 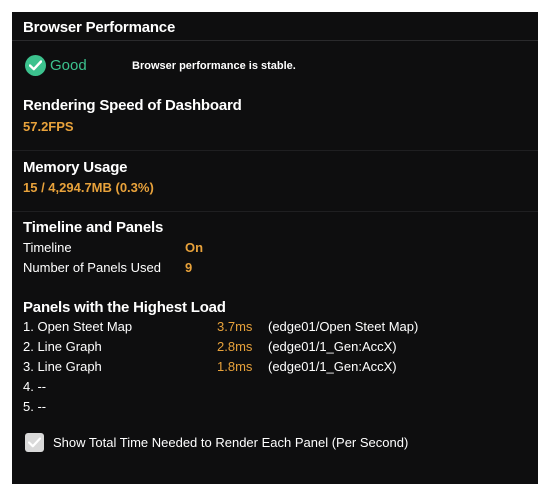 I want to click on memory-usage-title: Memory Usage, so click(x=75, y=167).